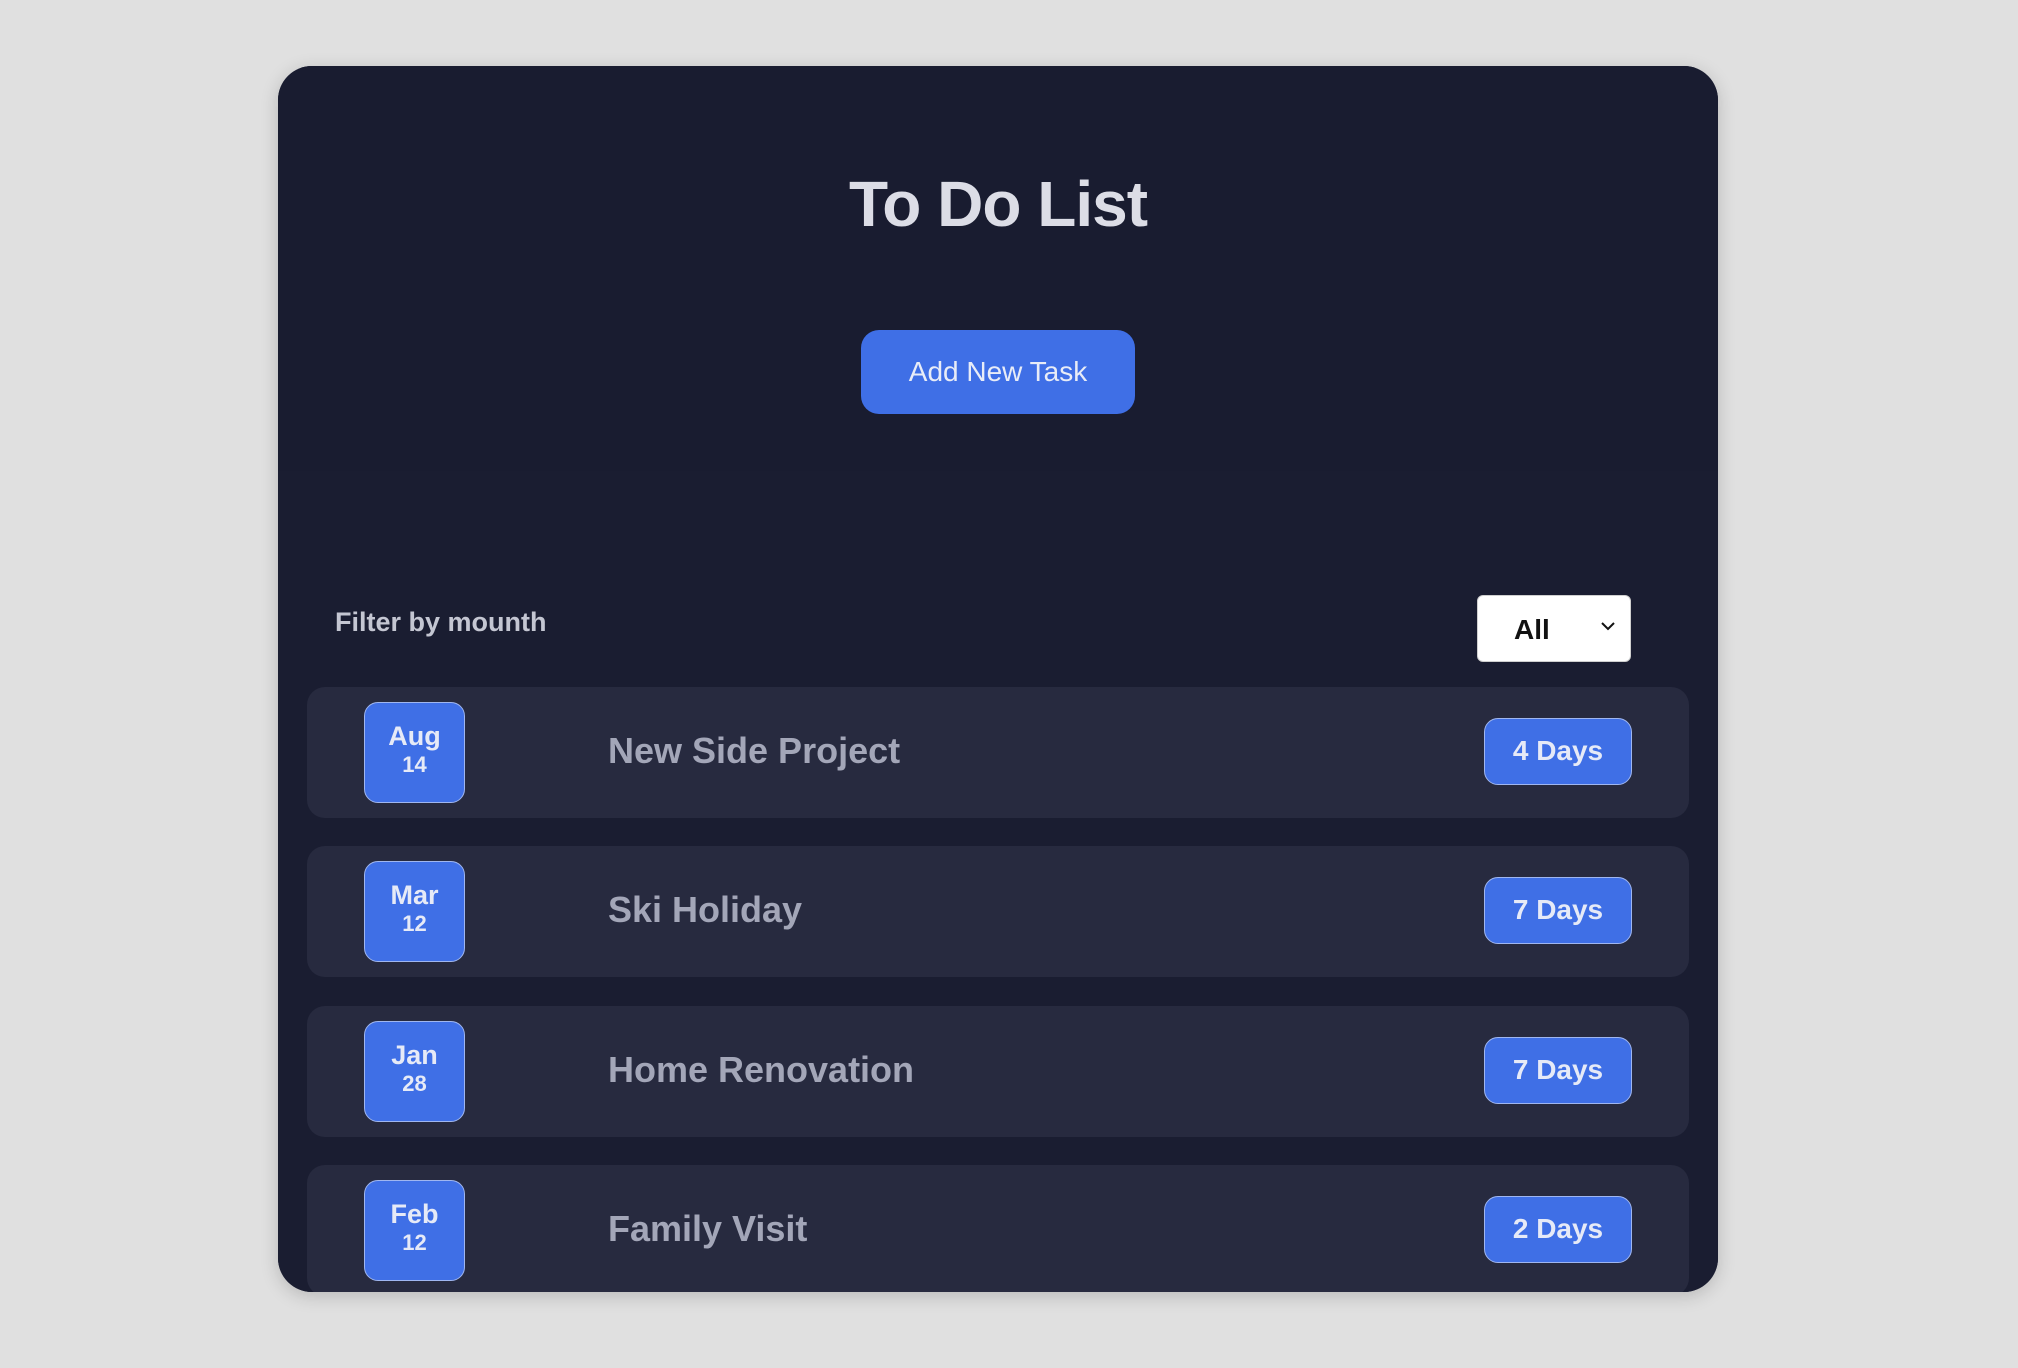 This screenshot has width=2018, height=1368. I want to click on task-item: Jan 28 Home Renovation 7 Days, so click(998, 1071).